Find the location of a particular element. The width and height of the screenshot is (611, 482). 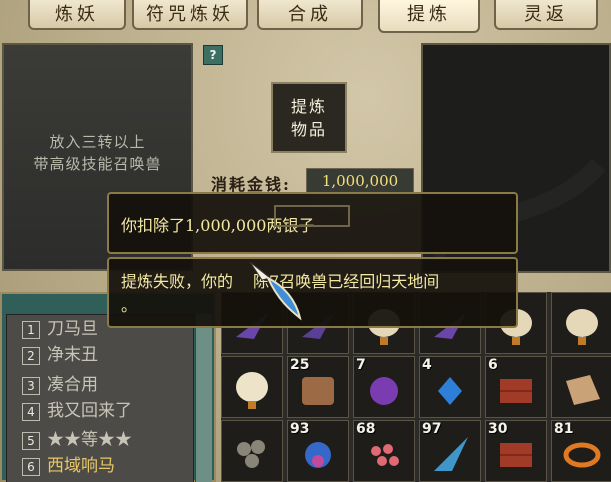

pet-index: 1 is located at coordinates (31, 330).